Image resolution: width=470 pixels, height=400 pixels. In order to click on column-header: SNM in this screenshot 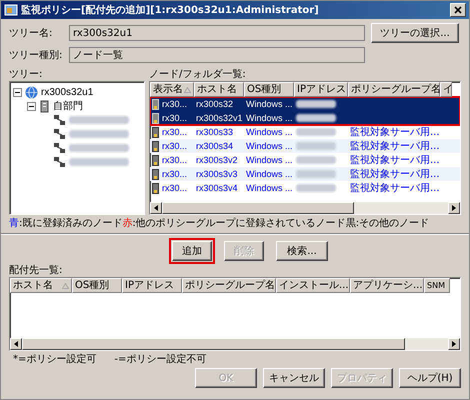, I will do `click(437, 285)`.